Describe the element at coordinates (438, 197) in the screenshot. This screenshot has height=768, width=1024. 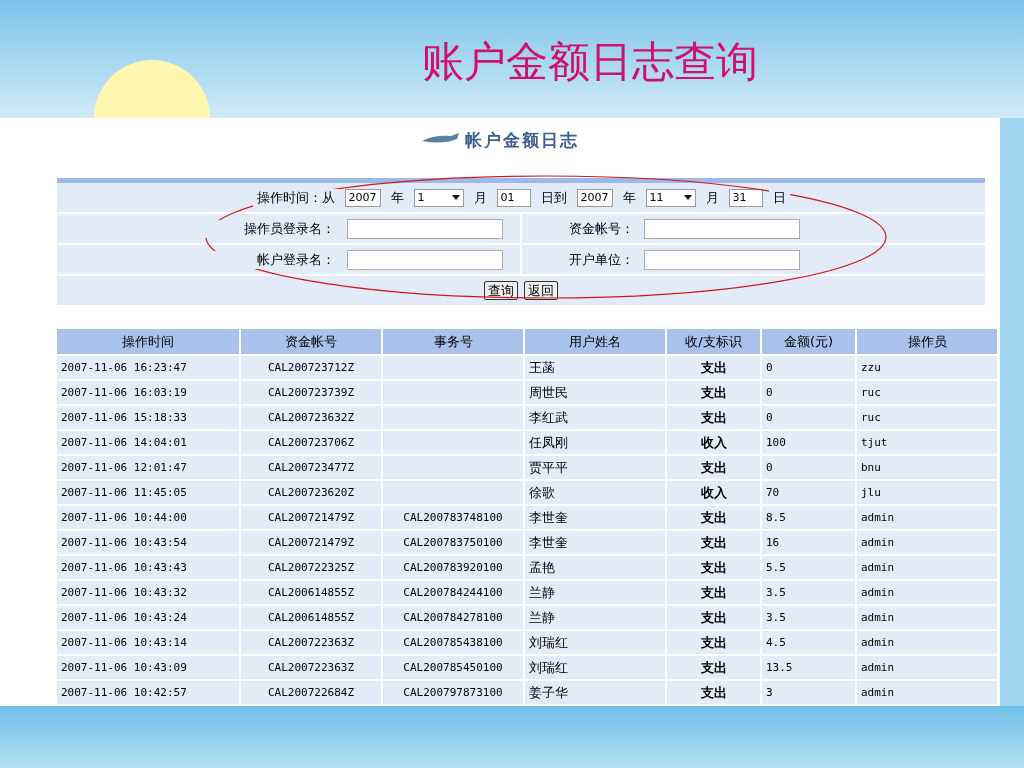
I see `month-dropdown: 1` at that location.